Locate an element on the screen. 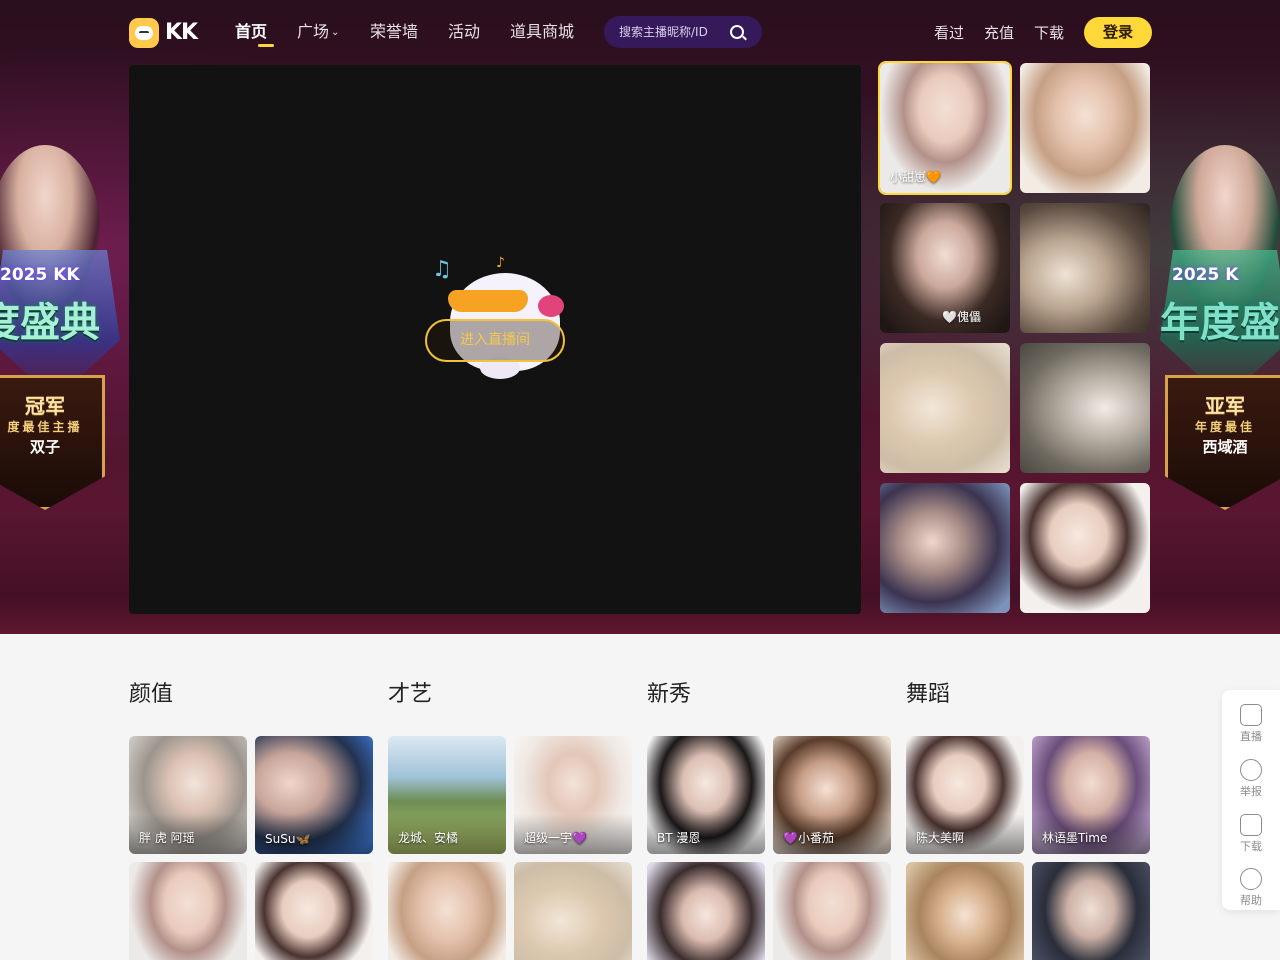  logo-mascot-icon is located at coordinates (144, 32).